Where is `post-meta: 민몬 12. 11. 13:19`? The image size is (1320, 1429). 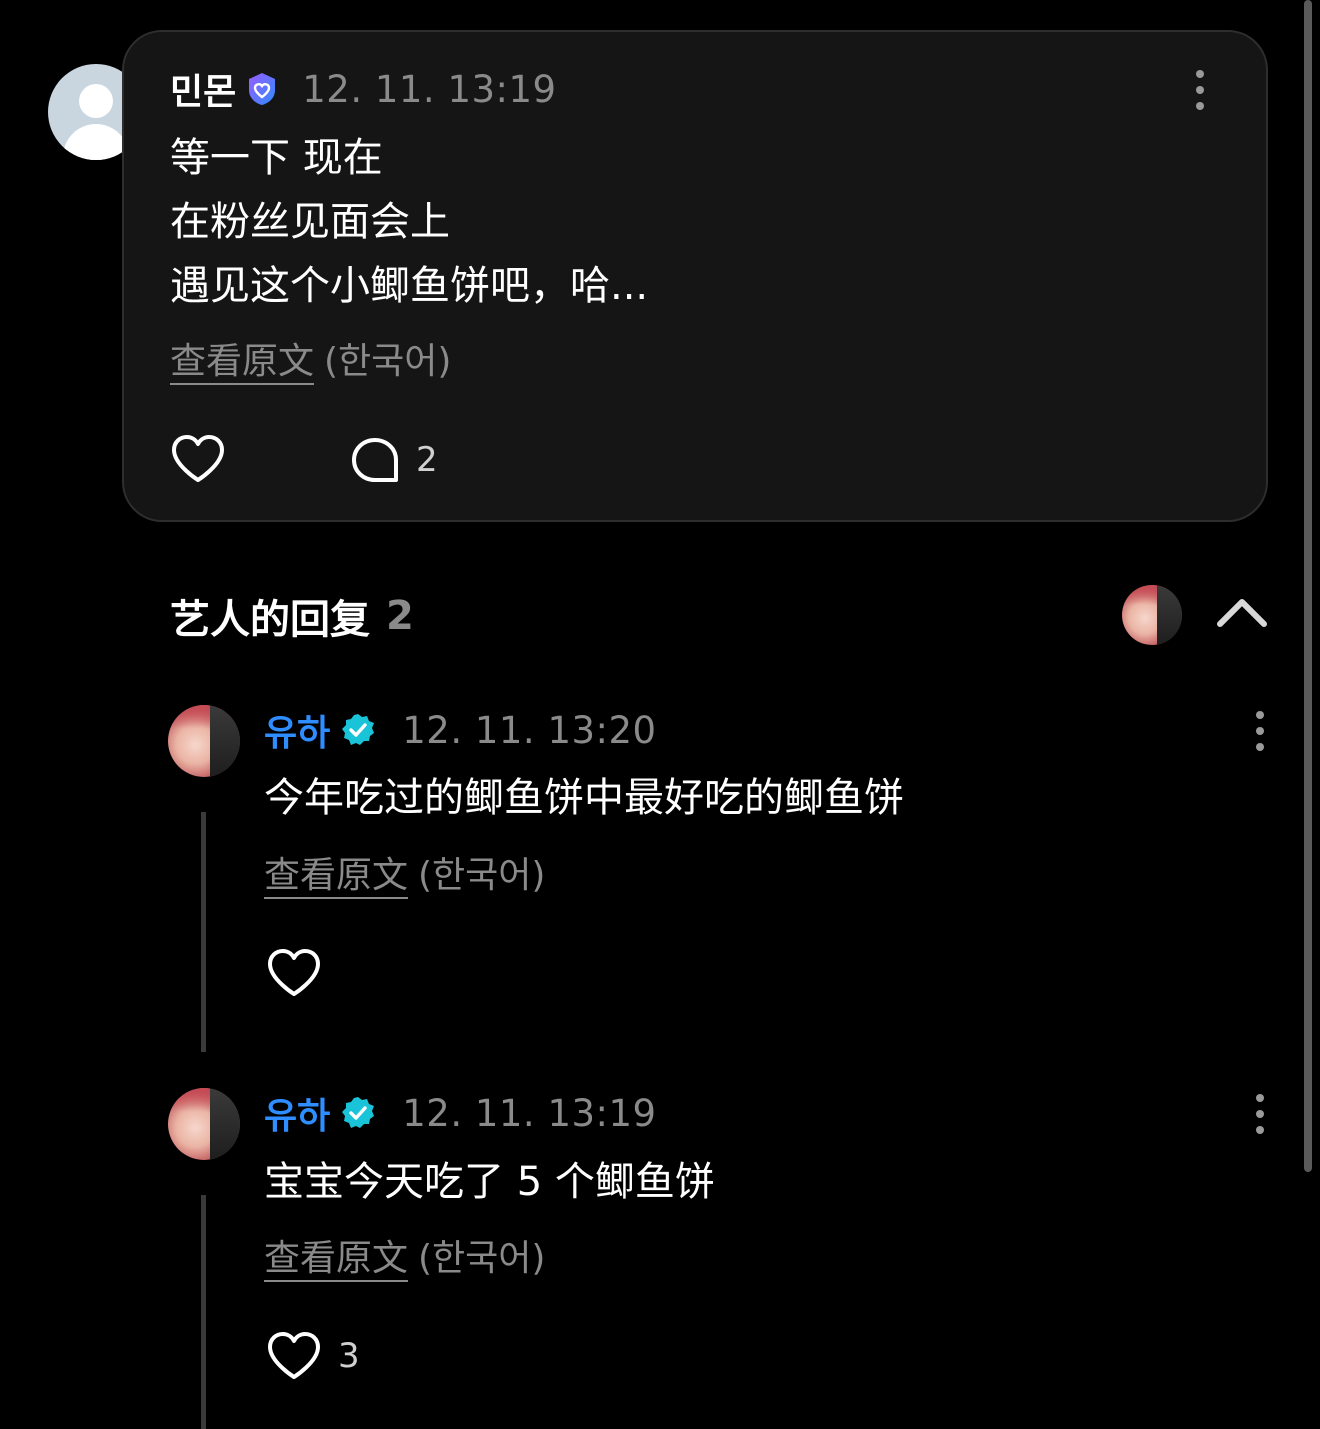
post-meta: 민몬 12. 11. 13:19 is located at coordinates (363, 90).